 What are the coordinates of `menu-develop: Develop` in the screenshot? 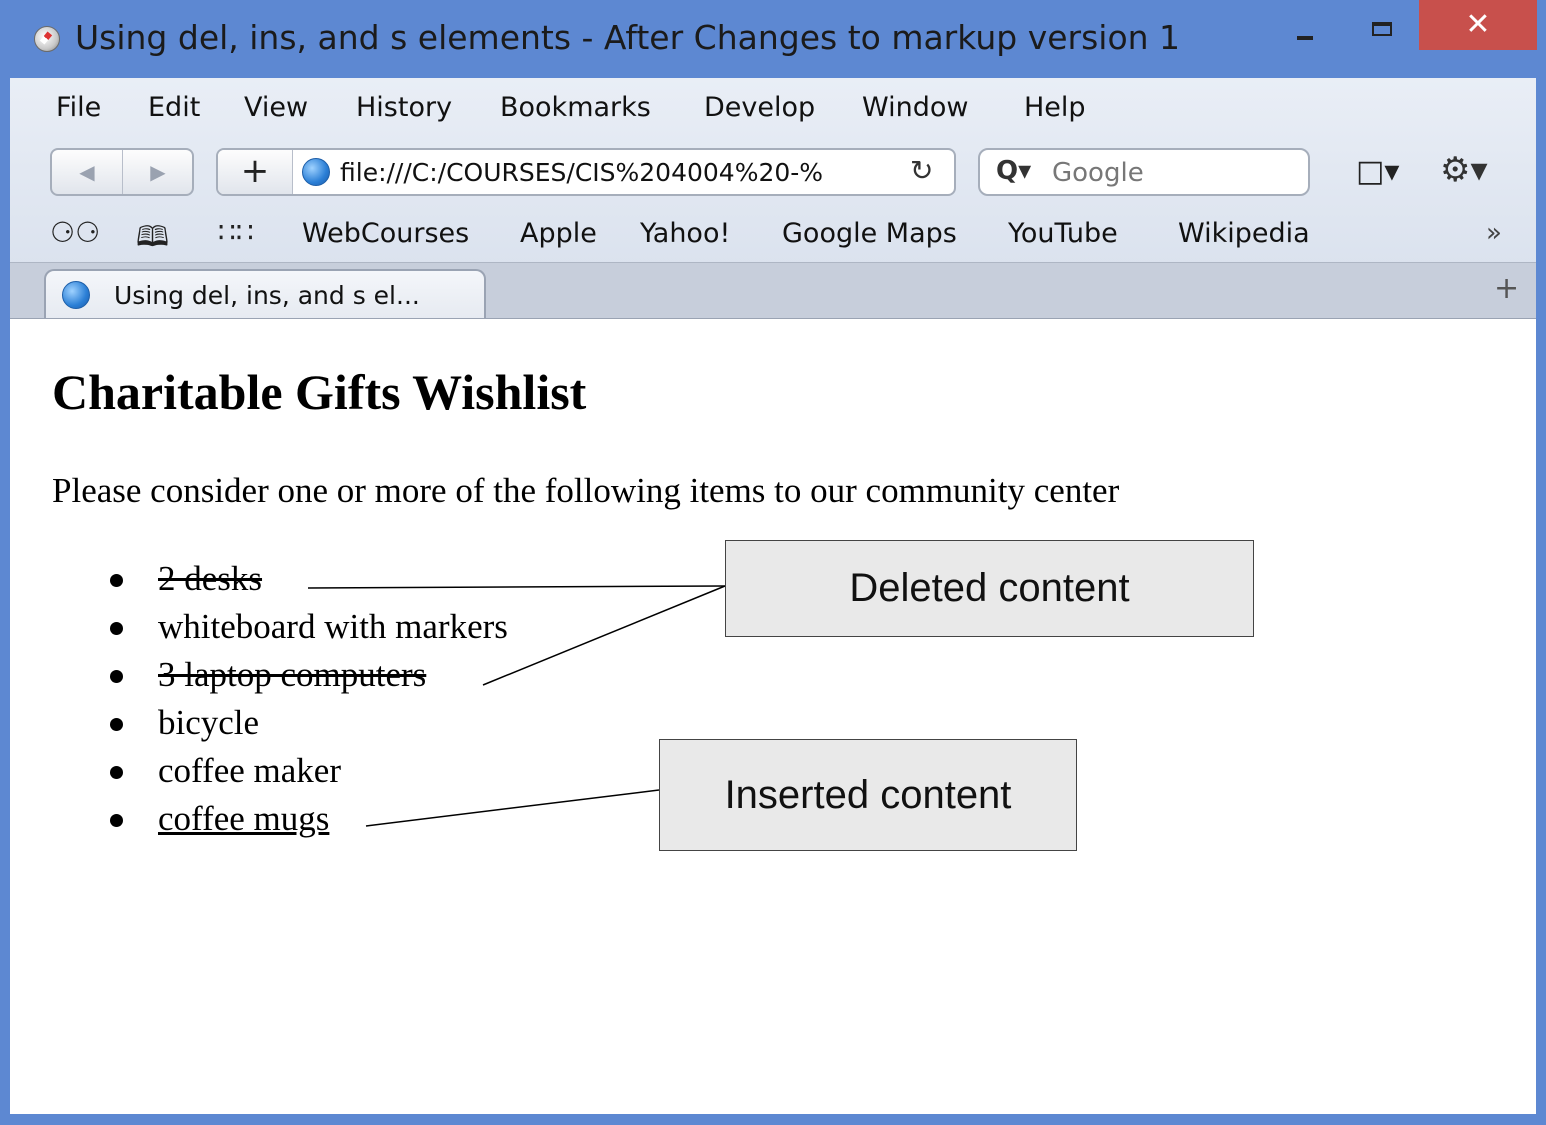 It's located at (759, 107).